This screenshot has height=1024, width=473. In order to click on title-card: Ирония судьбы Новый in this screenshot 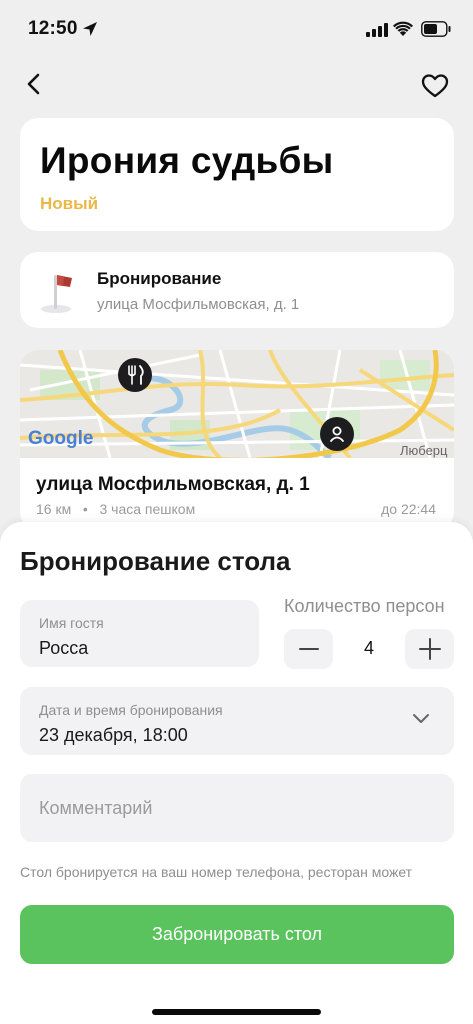, I will do `click(237, 174)`.